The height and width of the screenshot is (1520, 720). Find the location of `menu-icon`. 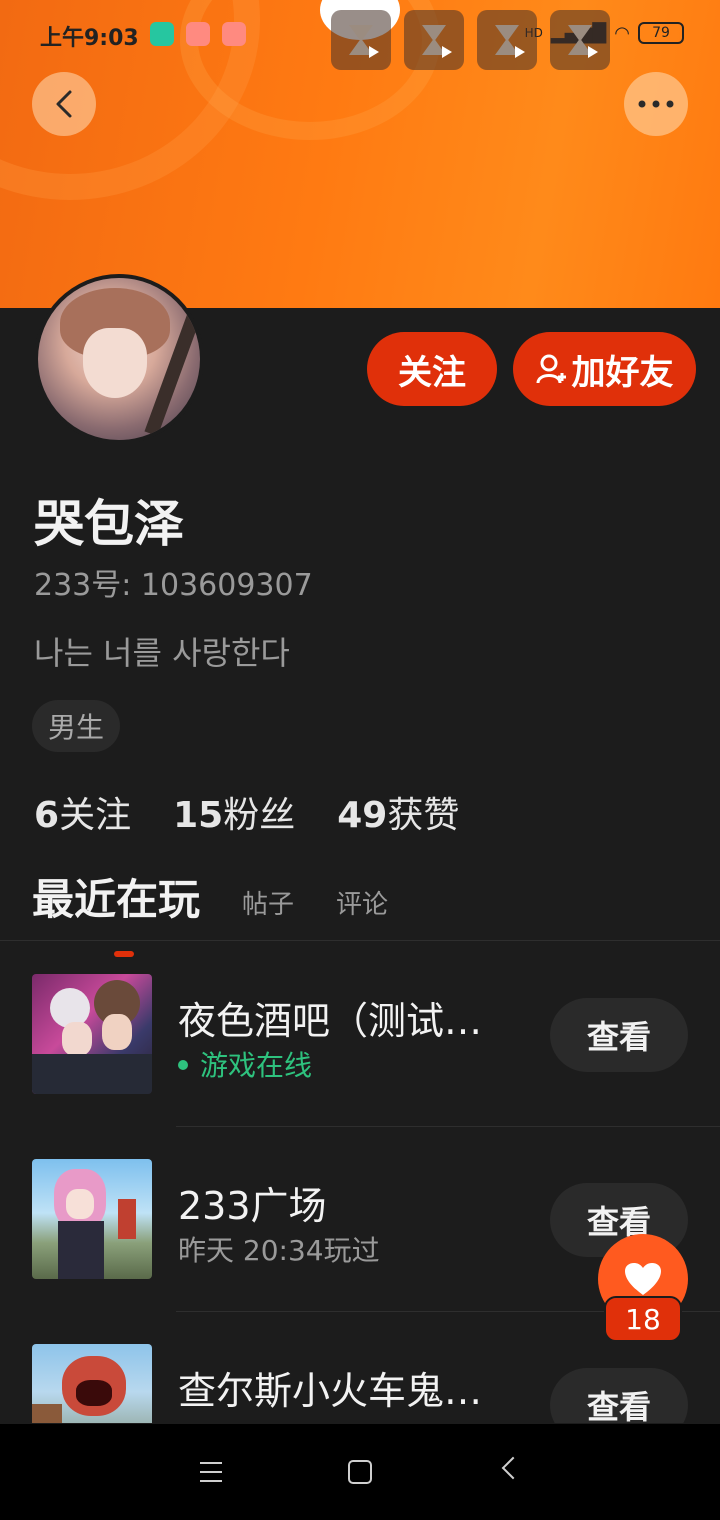

menu-icon is located at coordinates (211, 1475).